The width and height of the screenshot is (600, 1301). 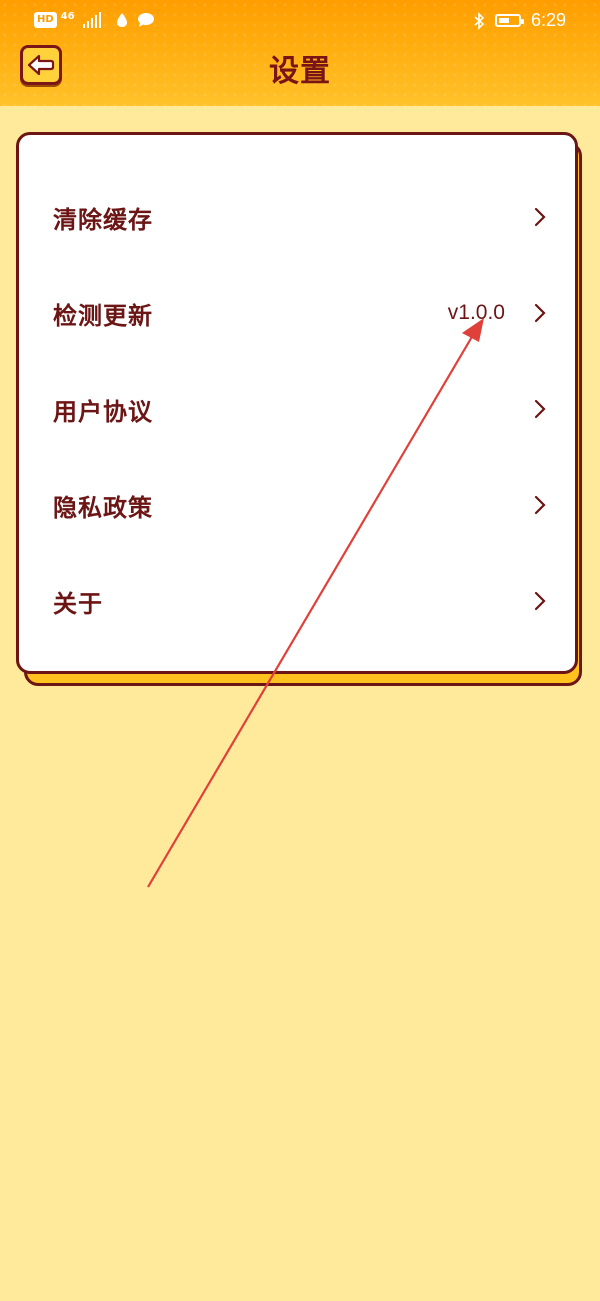 What do you see at coordinates (476, 312) in the screenshot?
I see `version-value: v1.0.0` at bounding box center [476, 312].